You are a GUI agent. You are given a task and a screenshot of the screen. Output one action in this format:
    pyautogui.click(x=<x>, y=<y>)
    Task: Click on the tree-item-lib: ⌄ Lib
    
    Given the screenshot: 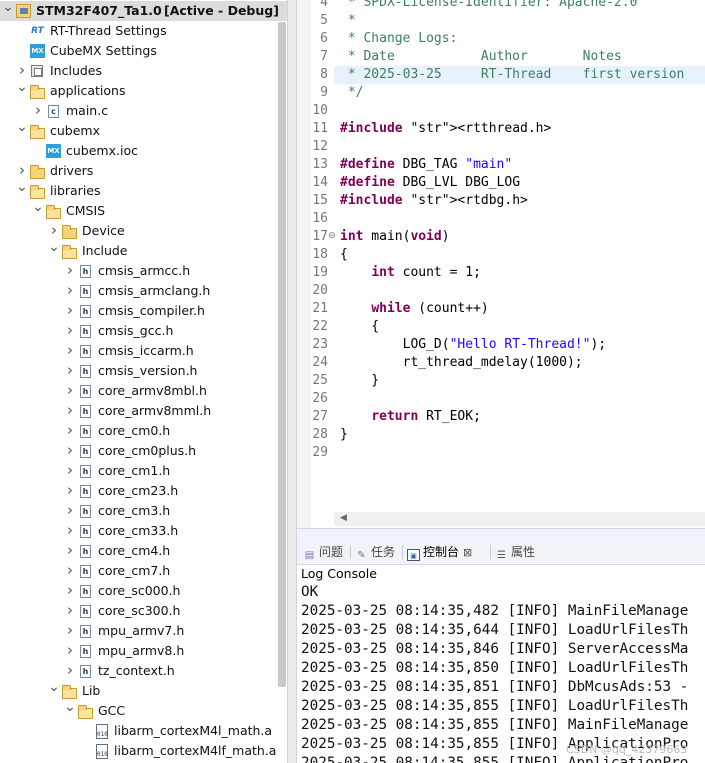 What is the action you would take?
    pyautogui.click(x=143, y=690)
    